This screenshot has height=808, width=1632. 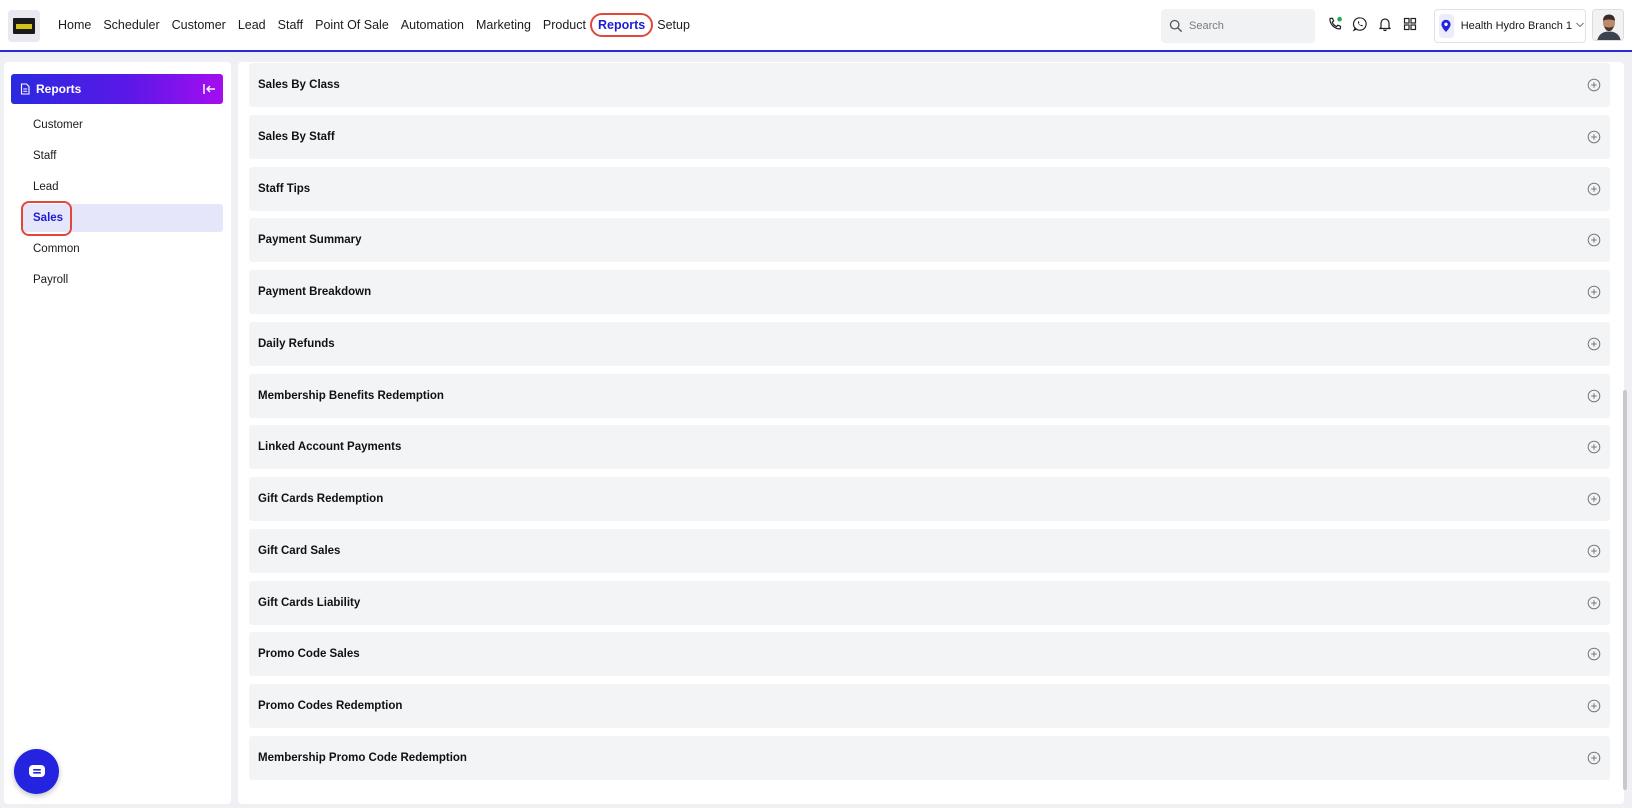 I want to click on report-row-daily-refunds: Daily Refunds, so click(x=929, y=344).